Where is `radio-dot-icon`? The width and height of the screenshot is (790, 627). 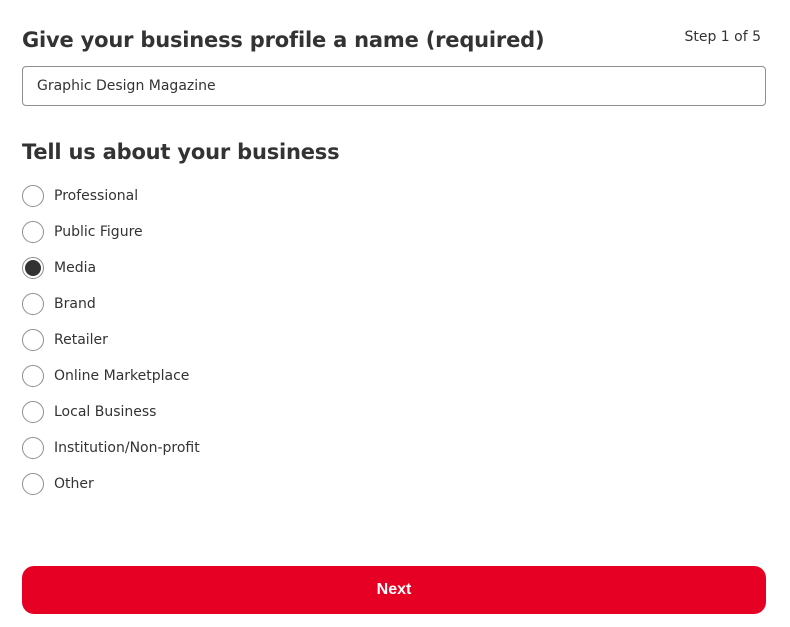 radio-dot-icon is located at coordinates (33, 268).